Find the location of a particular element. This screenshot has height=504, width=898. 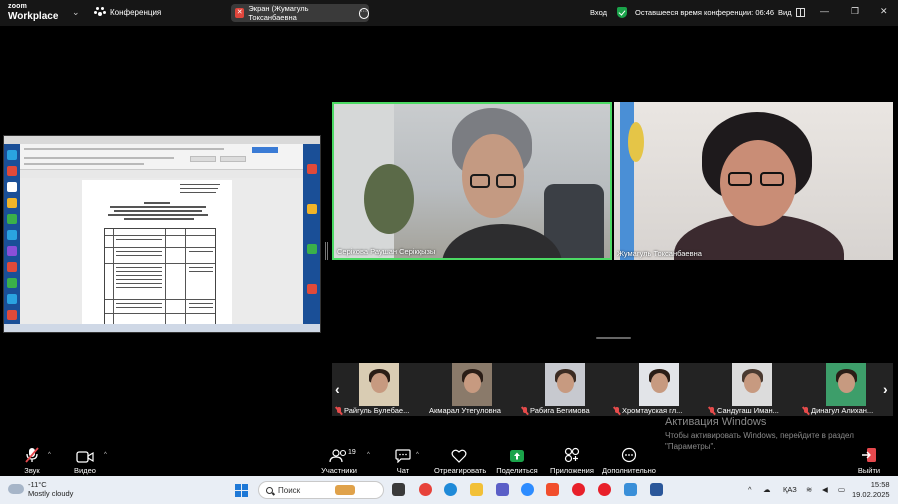

chat-bubble-icon is located at coordinates (403, 454).